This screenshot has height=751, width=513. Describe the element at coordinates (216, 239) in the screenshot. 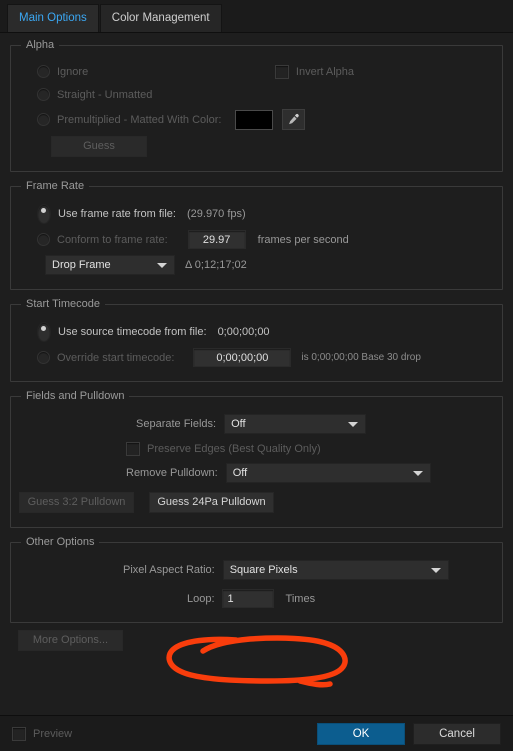

I see `conform-frame-rate-input: 29.97` at that location.